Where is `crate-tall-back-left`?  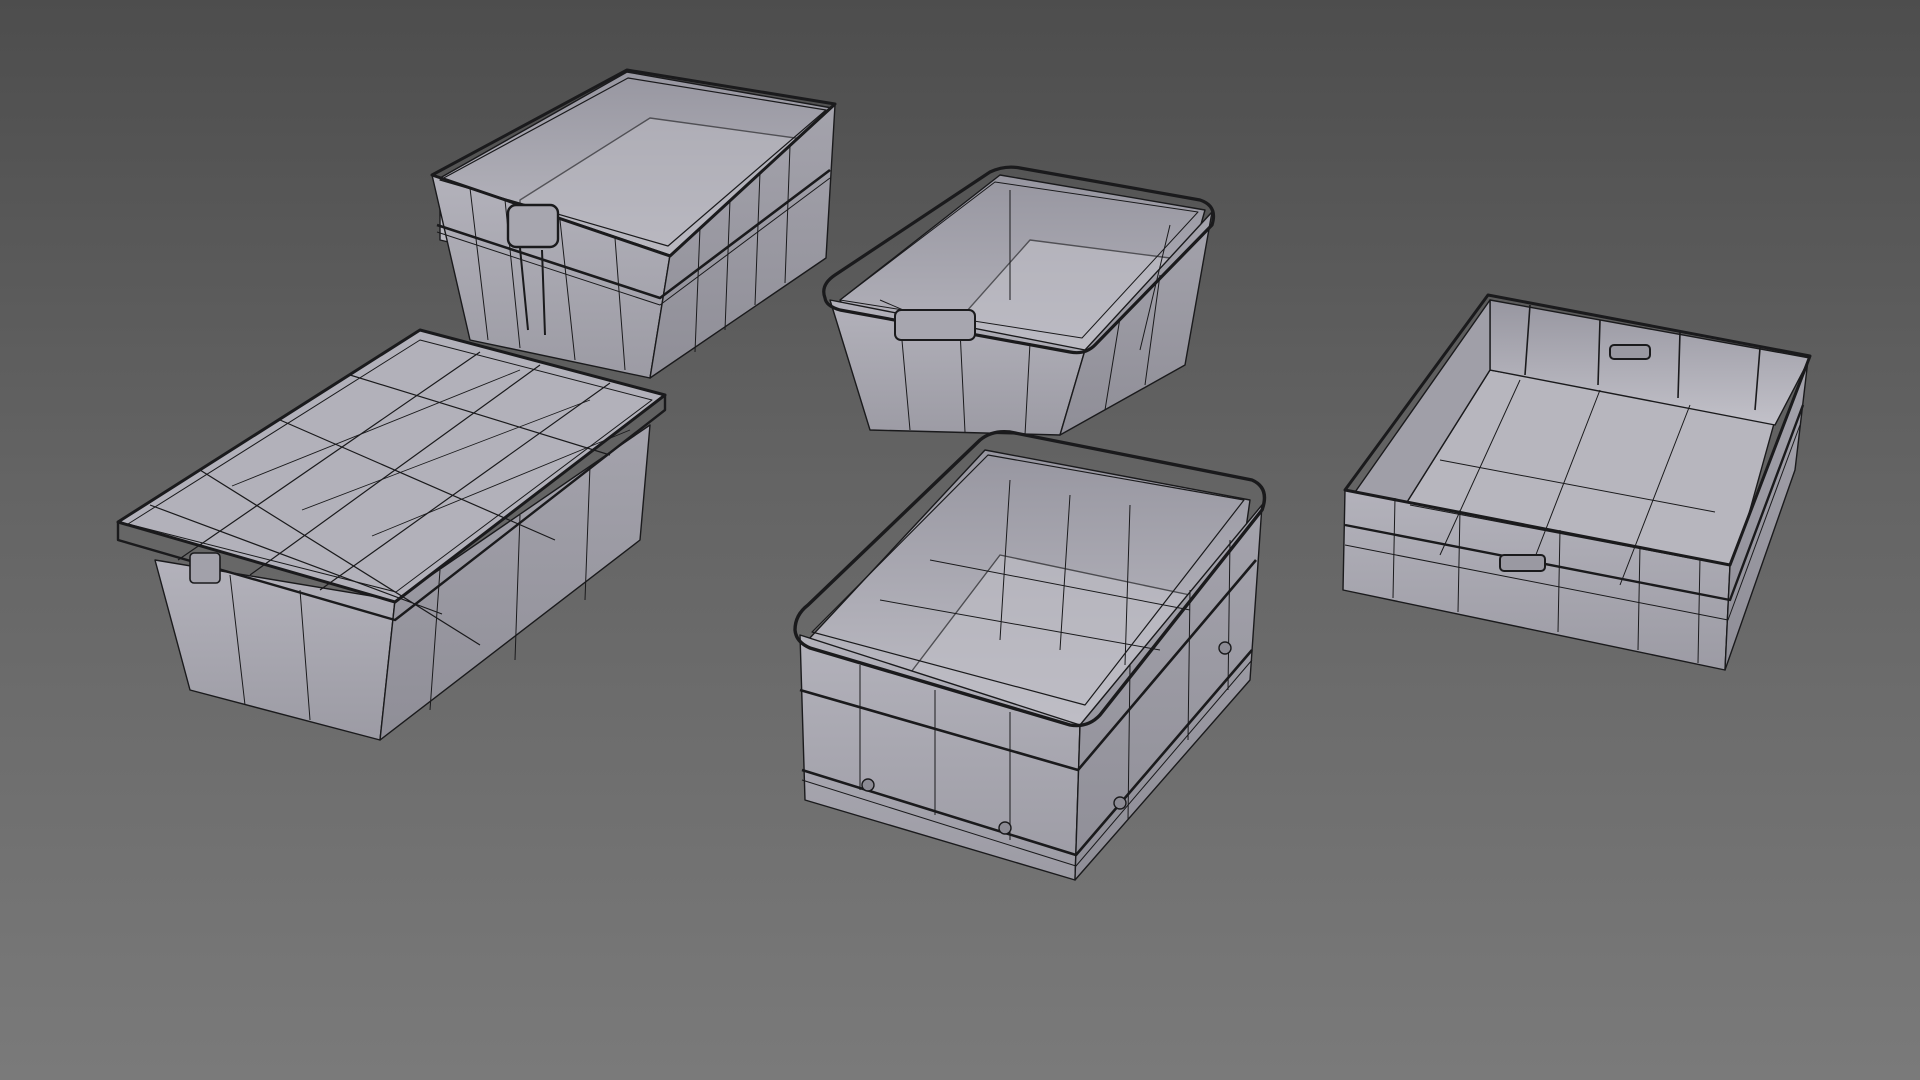
crate-tall-back-left is located at coordinates (633, 223).